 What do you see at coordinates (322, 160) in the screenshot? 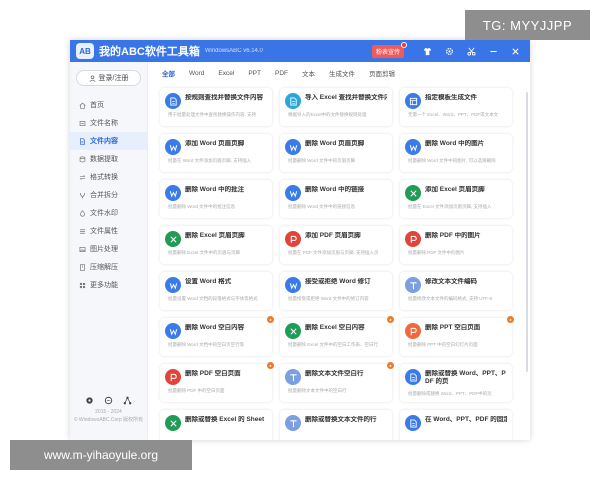
I see `card-description: 批量删除 Word 文件中的页眉页脚` at bounding box center [322, 160].